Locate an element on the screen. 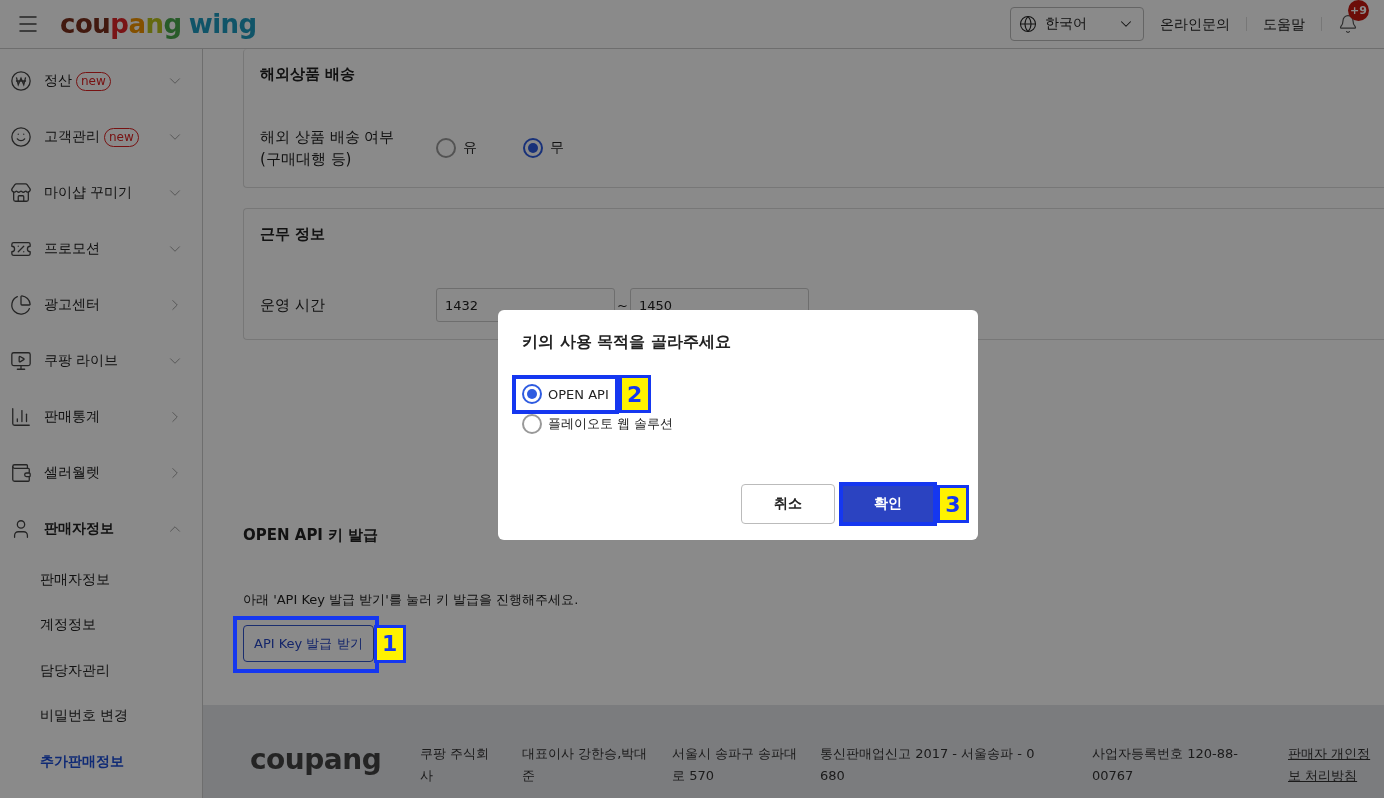  cancel-button: 취소 is located at coordinates (788, 504).